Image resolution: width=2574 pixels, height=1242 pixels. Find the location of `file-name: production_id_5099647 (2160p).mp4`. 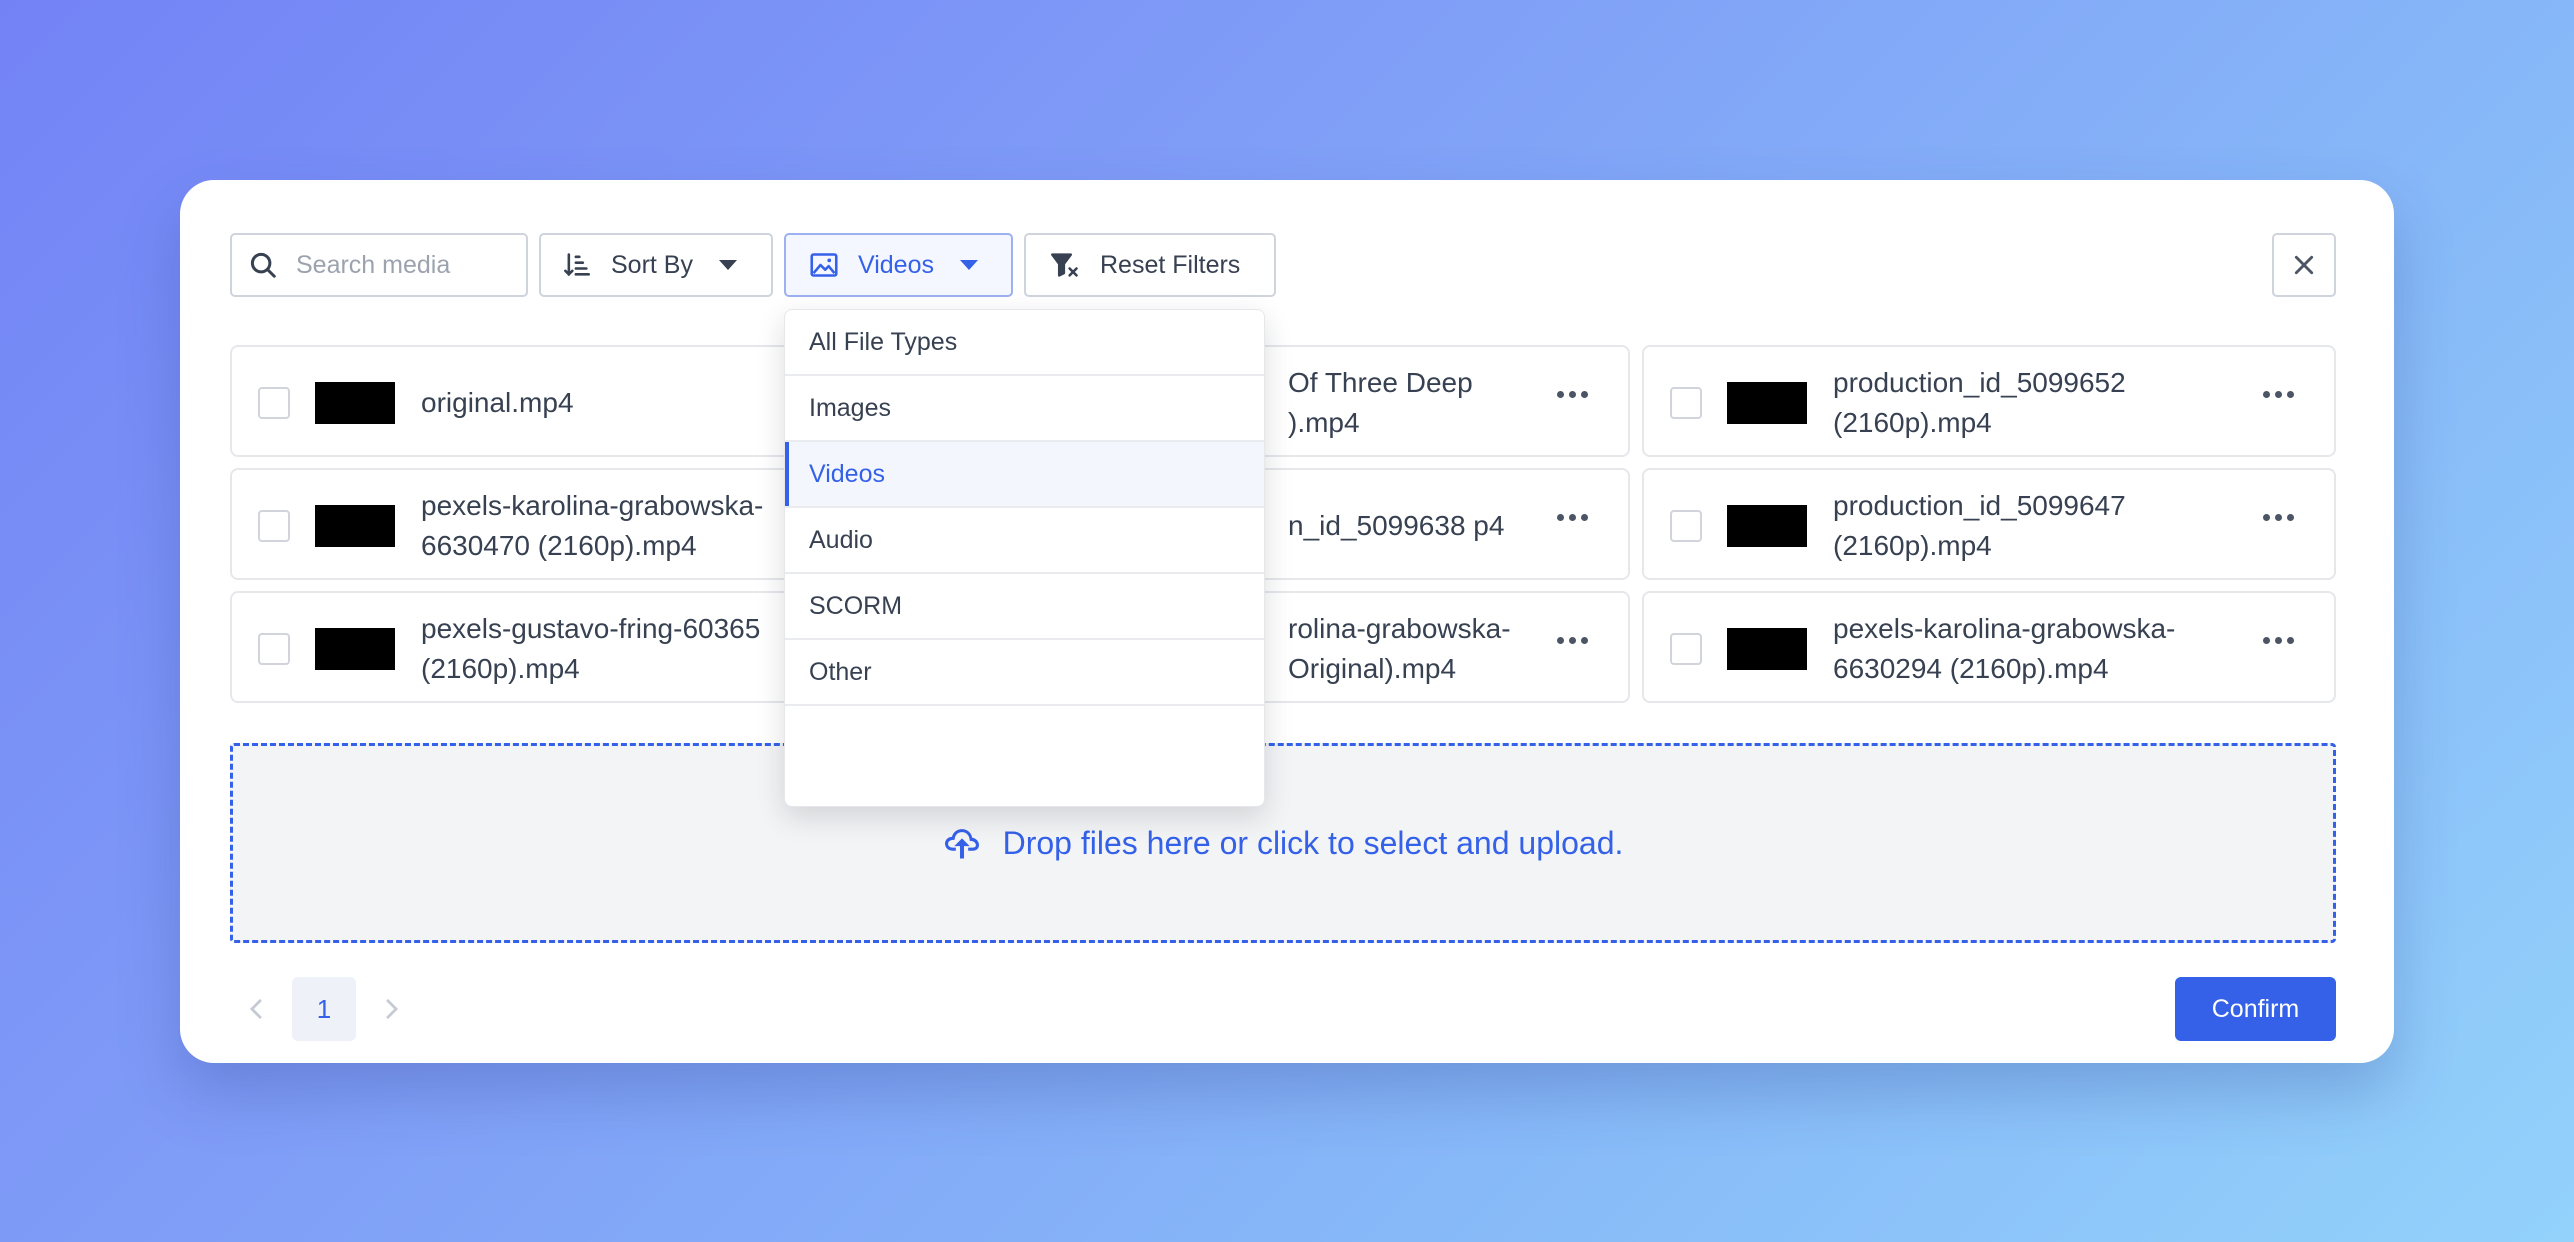

file-name: production_id_5099647 (2160p).mp4 is located at coordinates (1979, 525).